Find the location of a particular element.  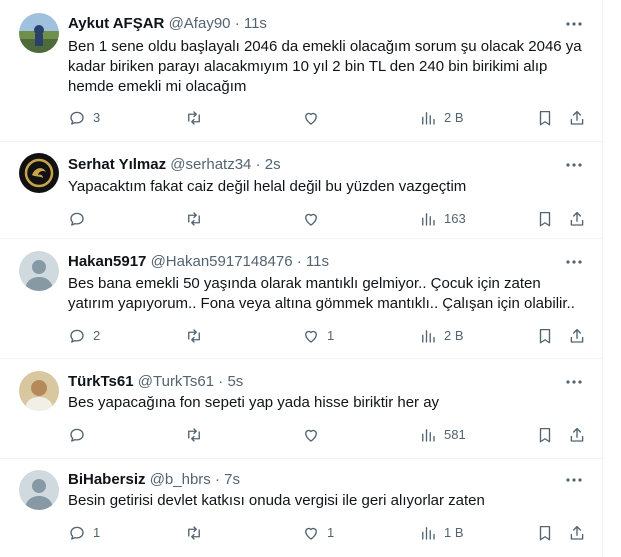

timestamp: 2s is located at coordinates (273, 164).